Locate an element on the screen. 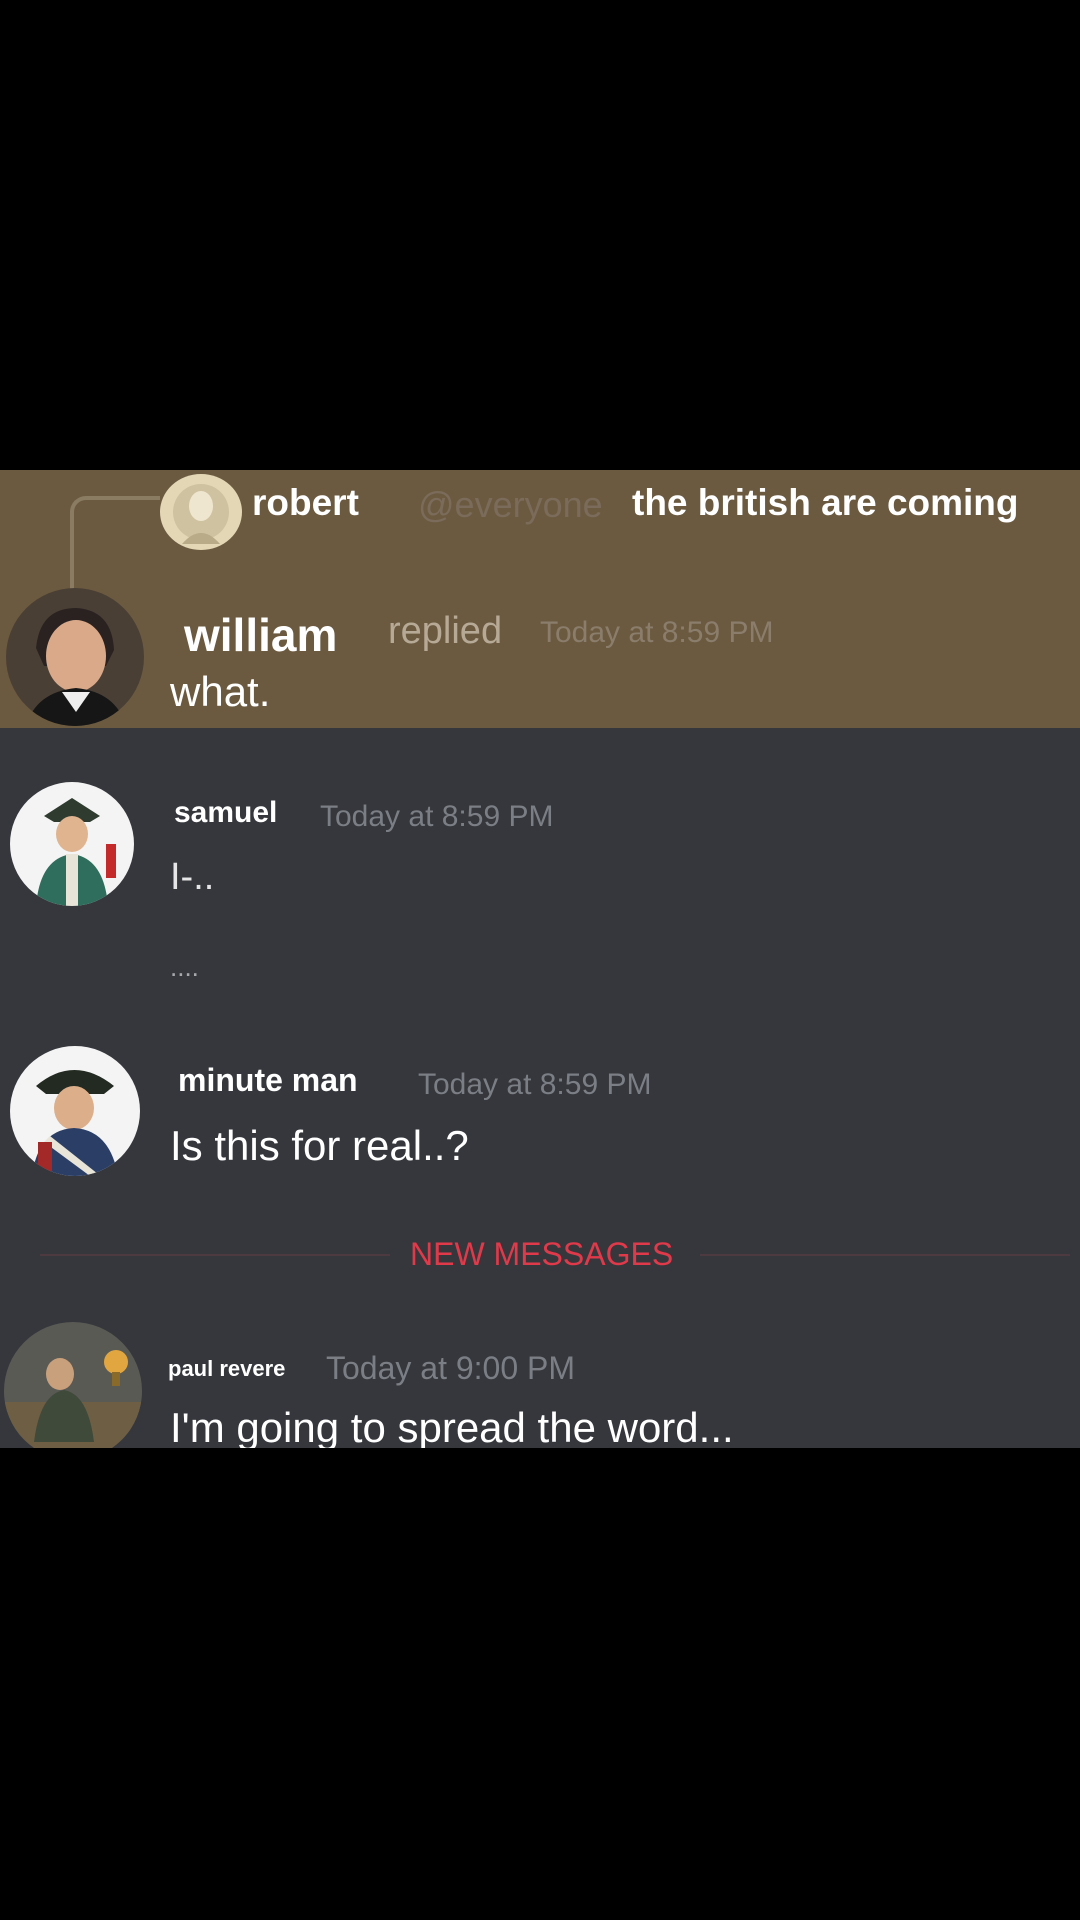  message-author: william is located at coordinates (260, 635).